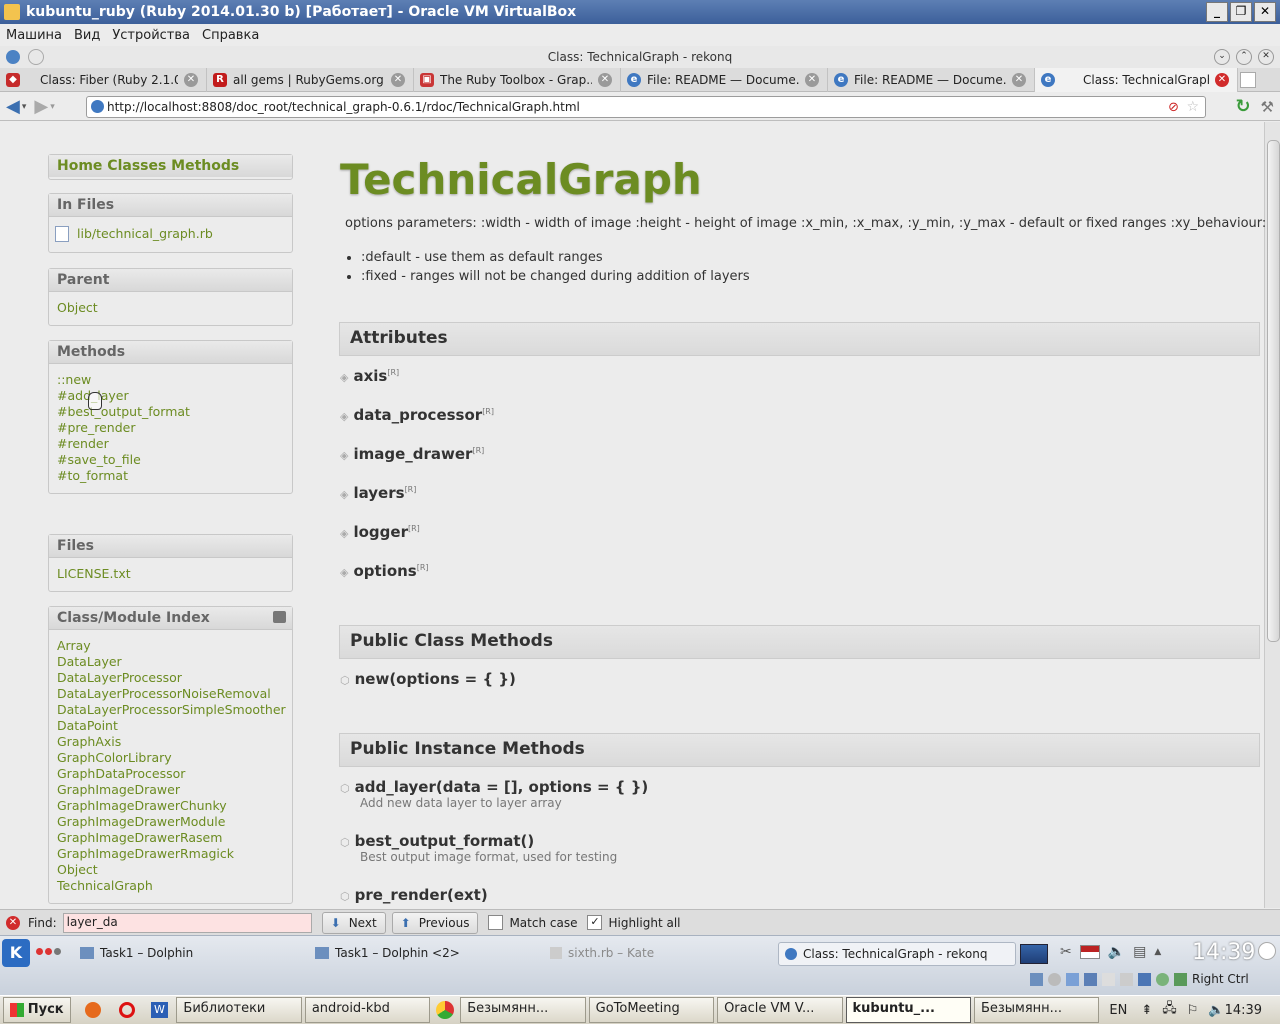 Image resolution: width=1280 pixels, height=1024 pixels. What do you see at coordinates (151, 35) in the screenshot?
I see `menu-devices: Устройства` at bounding box center [151, 35].